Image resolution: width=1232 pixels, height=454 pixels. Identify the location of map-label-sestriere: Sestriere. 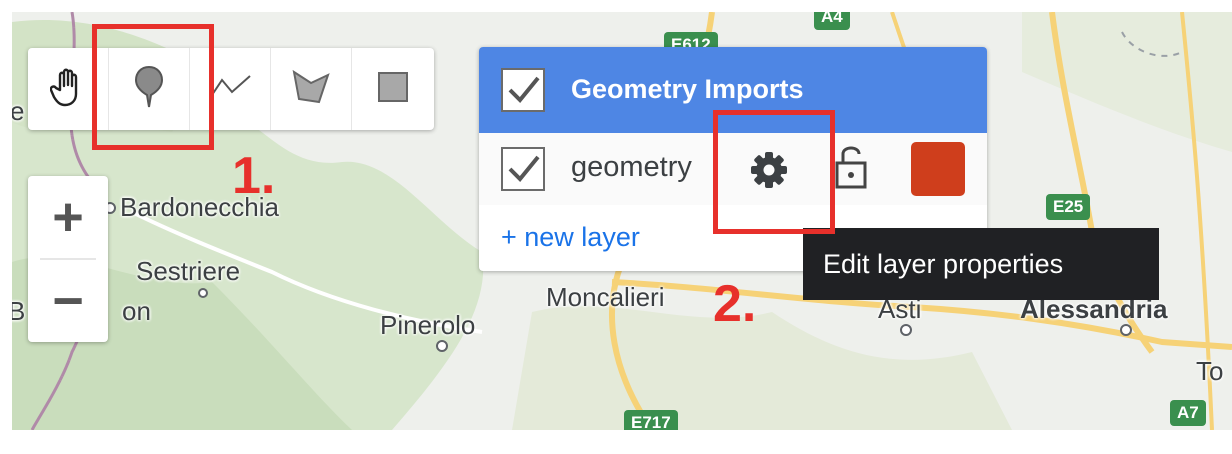
(188, 271).